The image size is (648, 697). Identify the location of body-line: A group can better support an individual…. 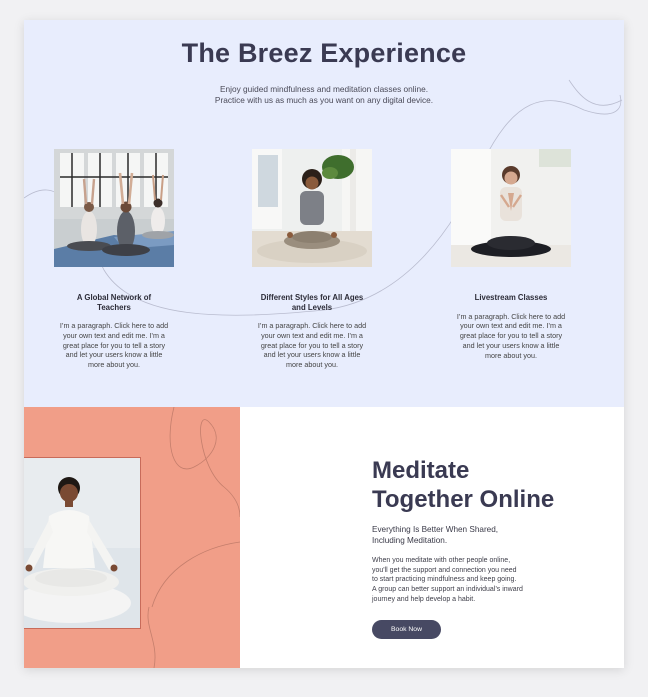
(447, 590).